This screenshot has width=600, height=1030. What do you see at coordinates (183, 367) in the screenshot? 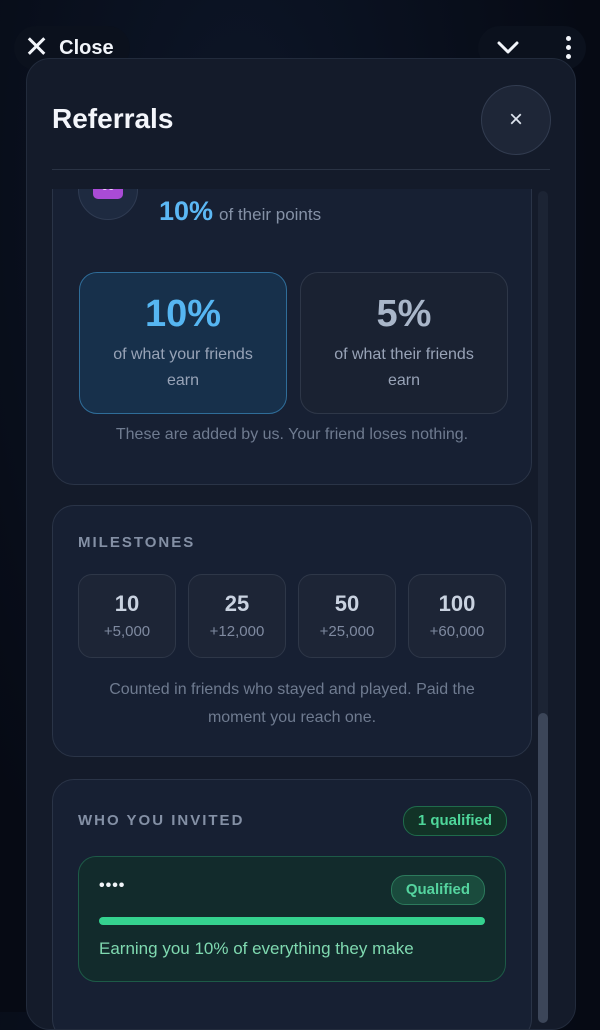
I see `tier-direct-label: of what your friends earn` at bounding box center [183, 367].